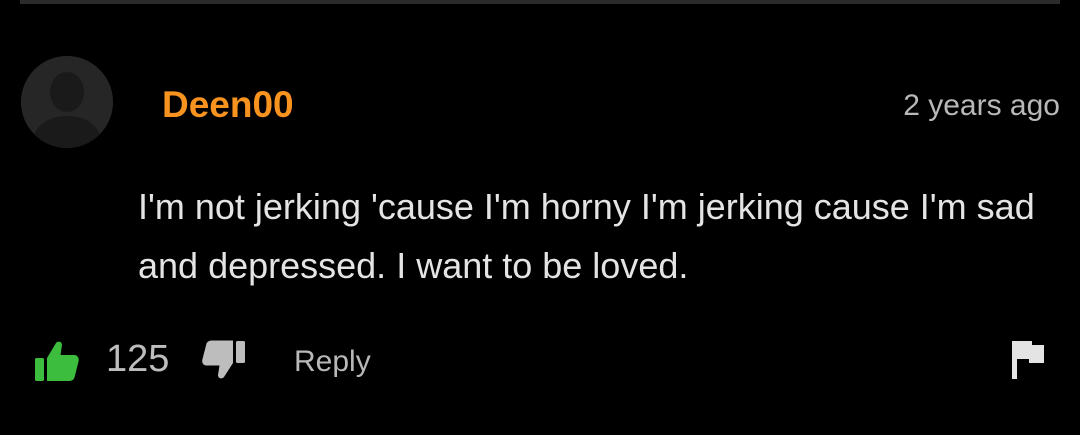 This screenshot has width=1080, height=435. I want to click on report-button, so click(1028, 359).